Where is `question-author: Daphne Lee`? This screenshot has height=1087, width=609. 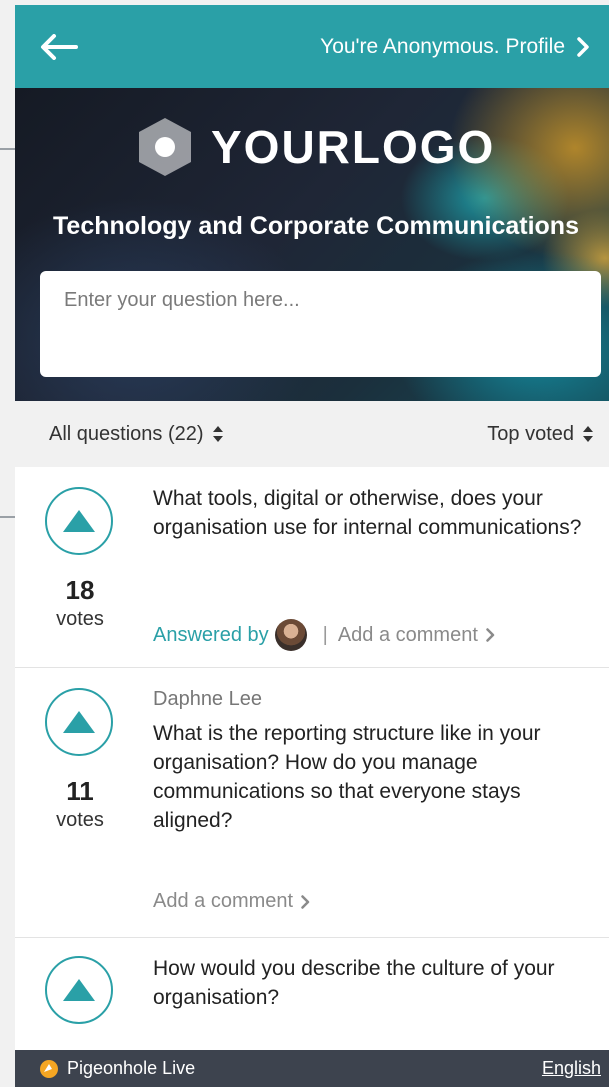
question-author: Daphne Lee is located at coordinates (207, 699).